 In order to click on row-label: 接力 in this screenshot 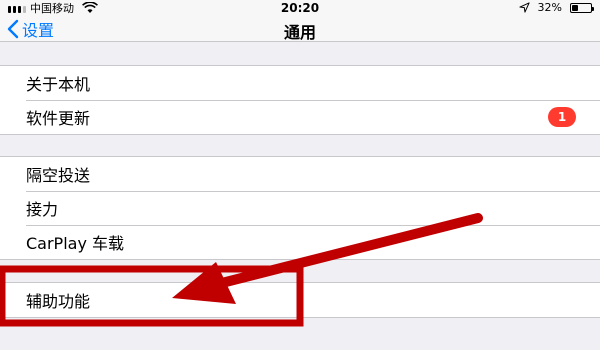, I will do `click(42, 209)`.